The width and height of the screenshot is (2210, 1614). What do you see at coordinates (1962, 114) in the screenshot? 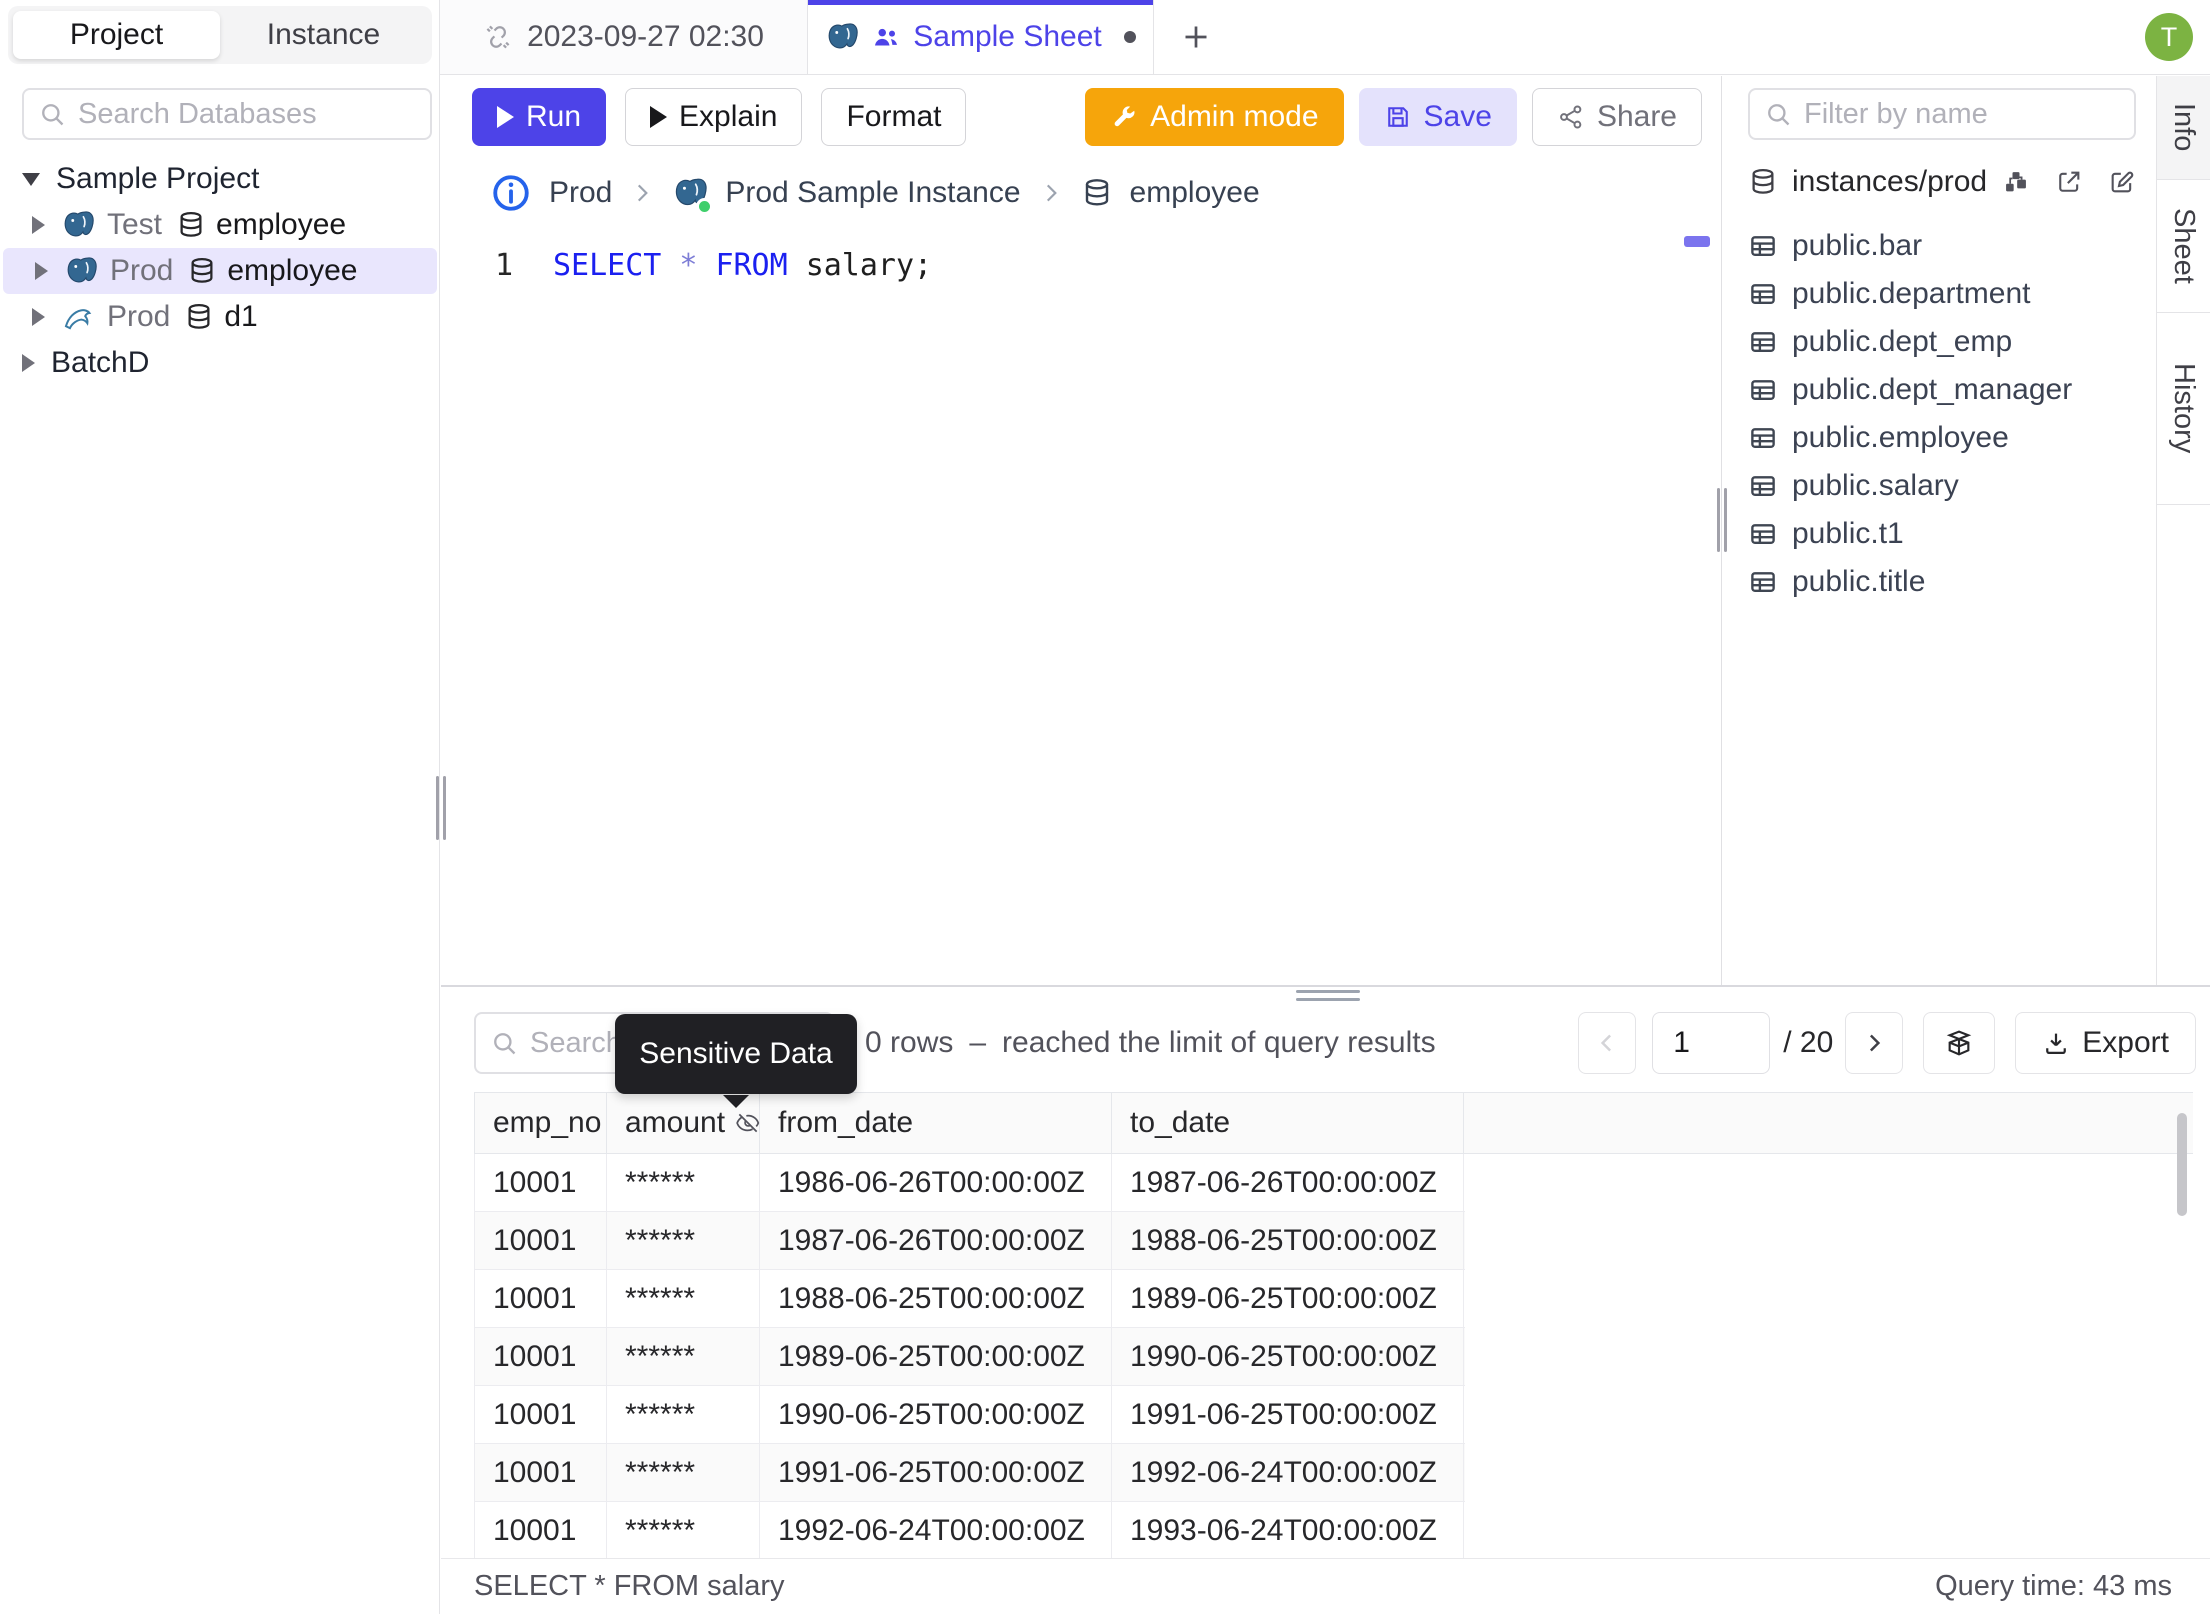
I see `filter-by-name-input` at bounding box center [1962, 114].